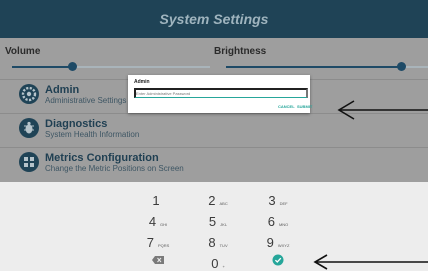 This screenshot has height=271, width=428. What do you see at coordinates (304, 106) in the screenshot?
I see `submit-button: SUBMIT` at bounding box center [304, 106].